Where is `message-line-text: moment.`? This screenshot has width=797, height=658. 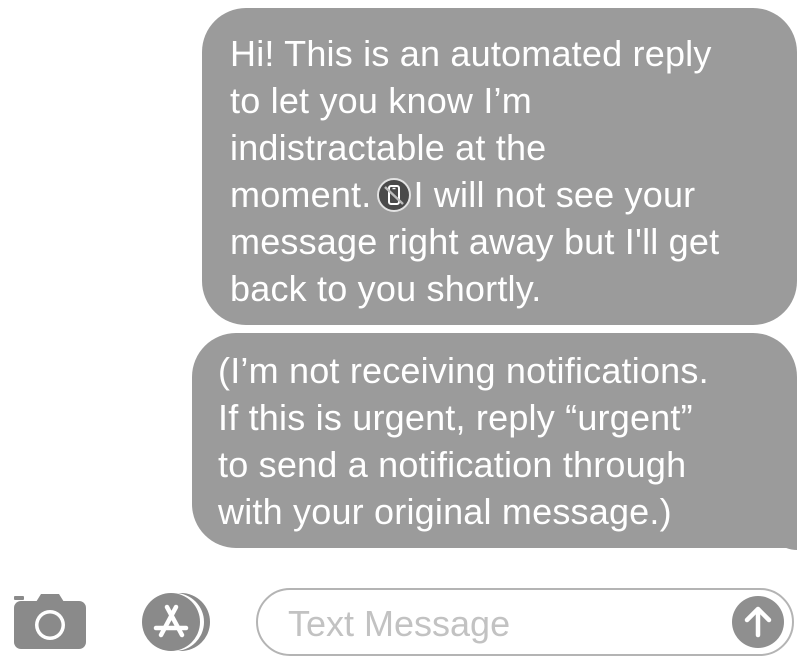 message-line-text: moment. is located at coordinates (301, 194).